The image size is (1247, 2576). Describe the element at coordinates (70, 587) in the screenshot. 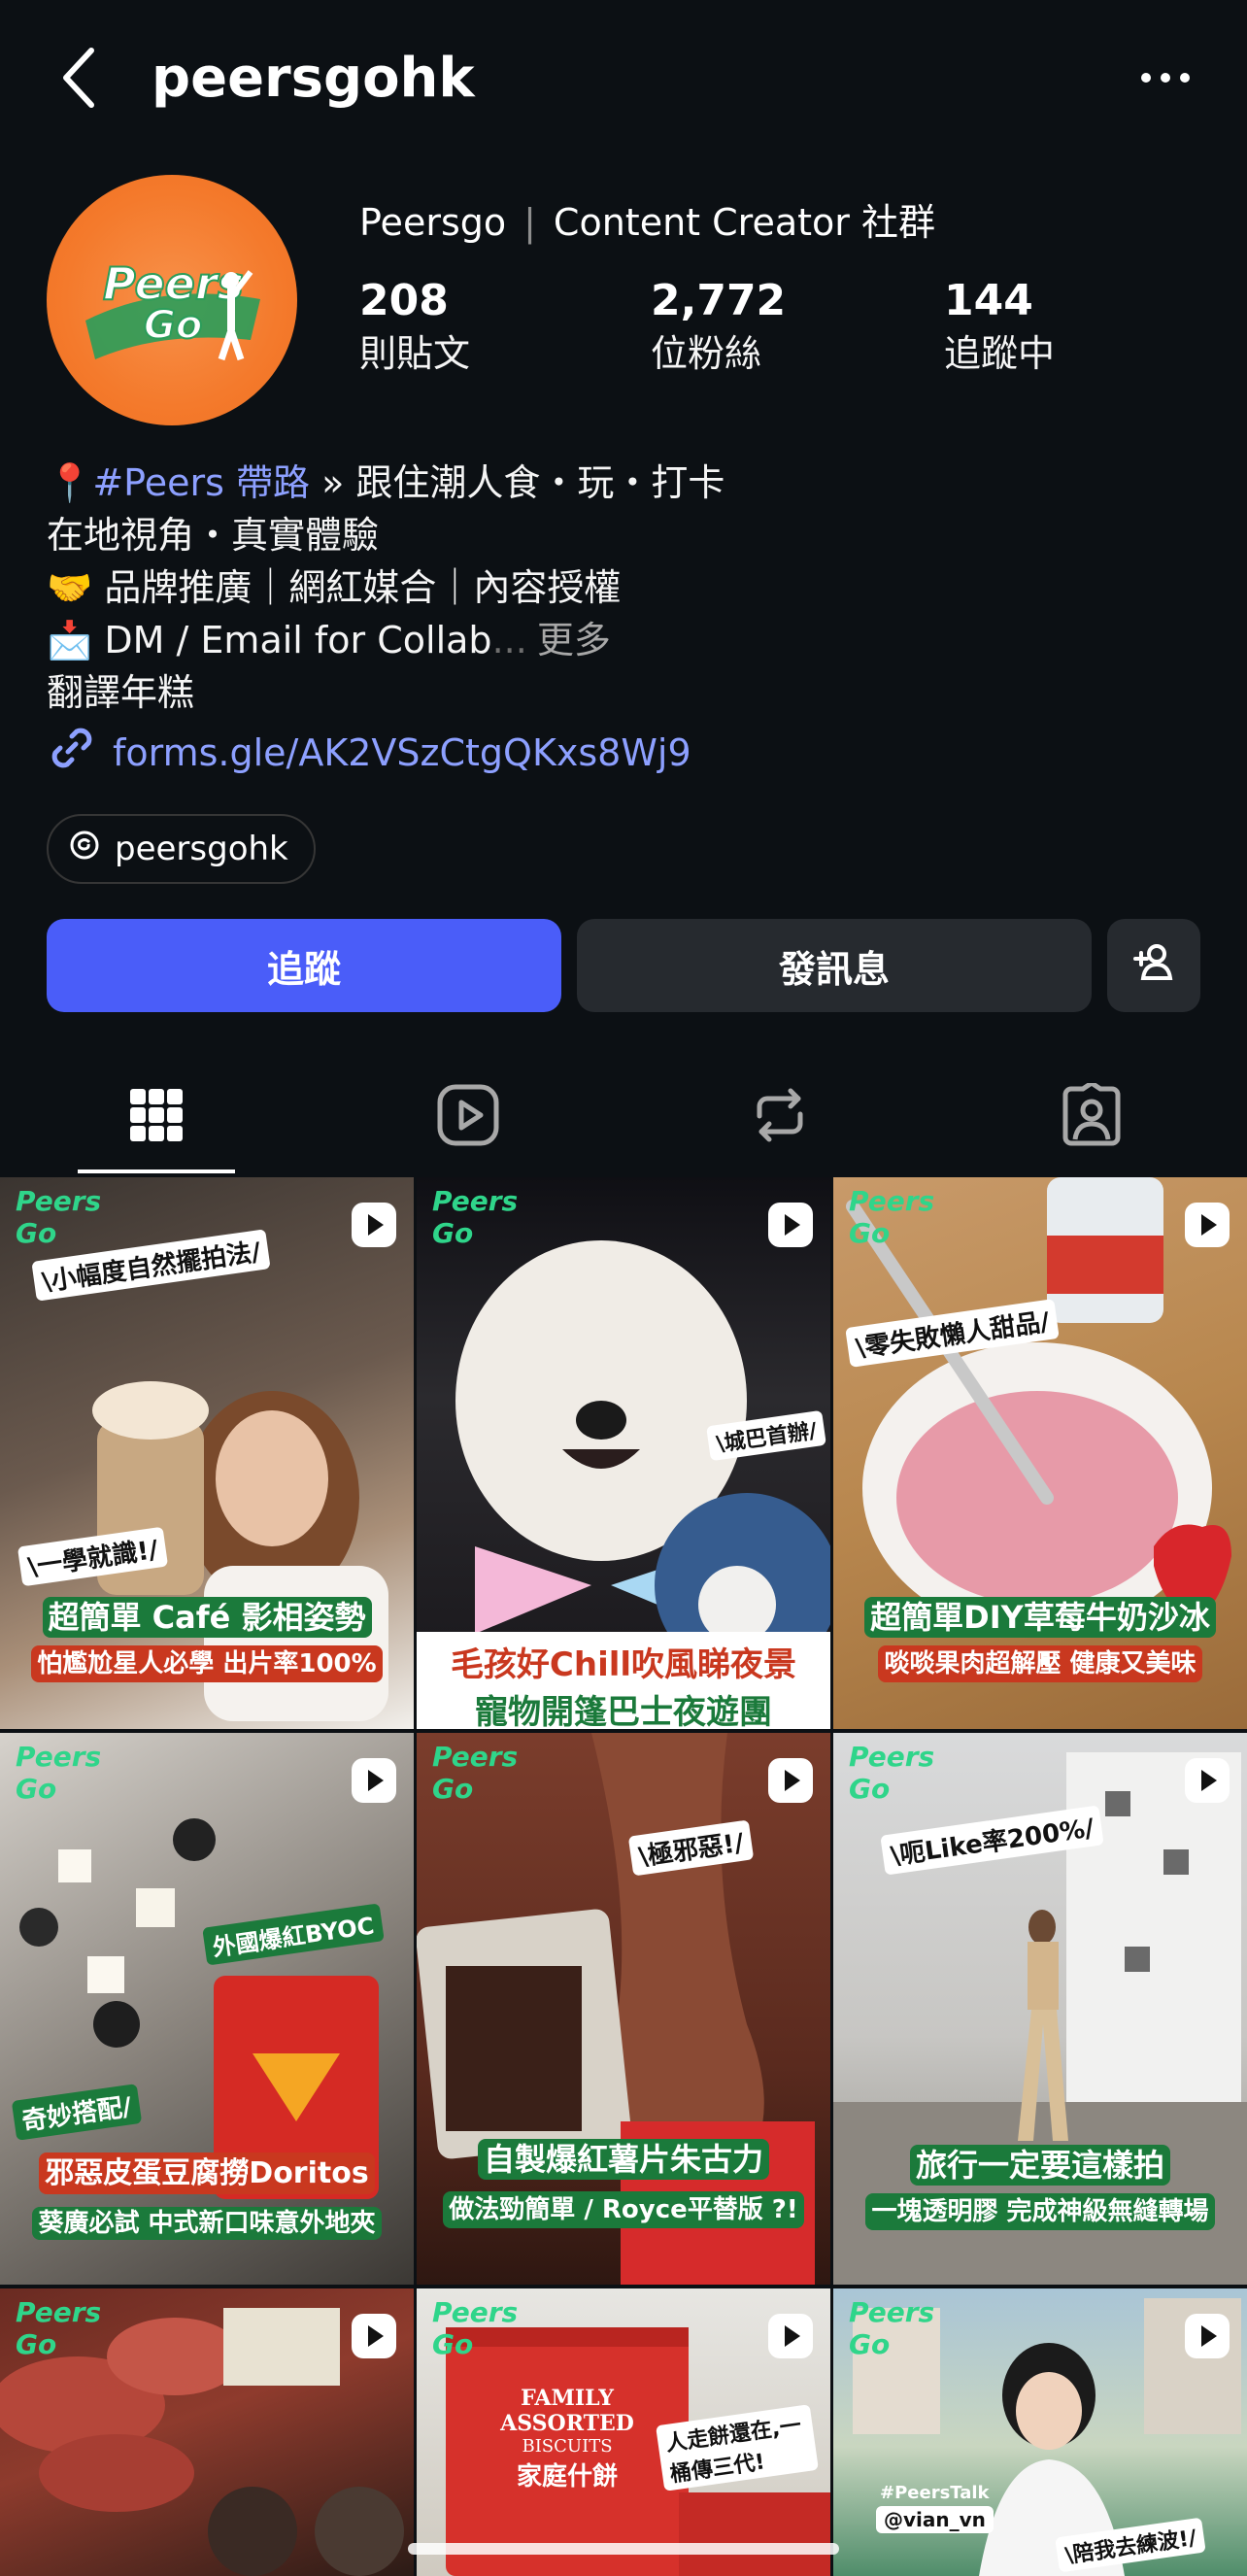

I see `handshake-icon: 🤝` at that location.